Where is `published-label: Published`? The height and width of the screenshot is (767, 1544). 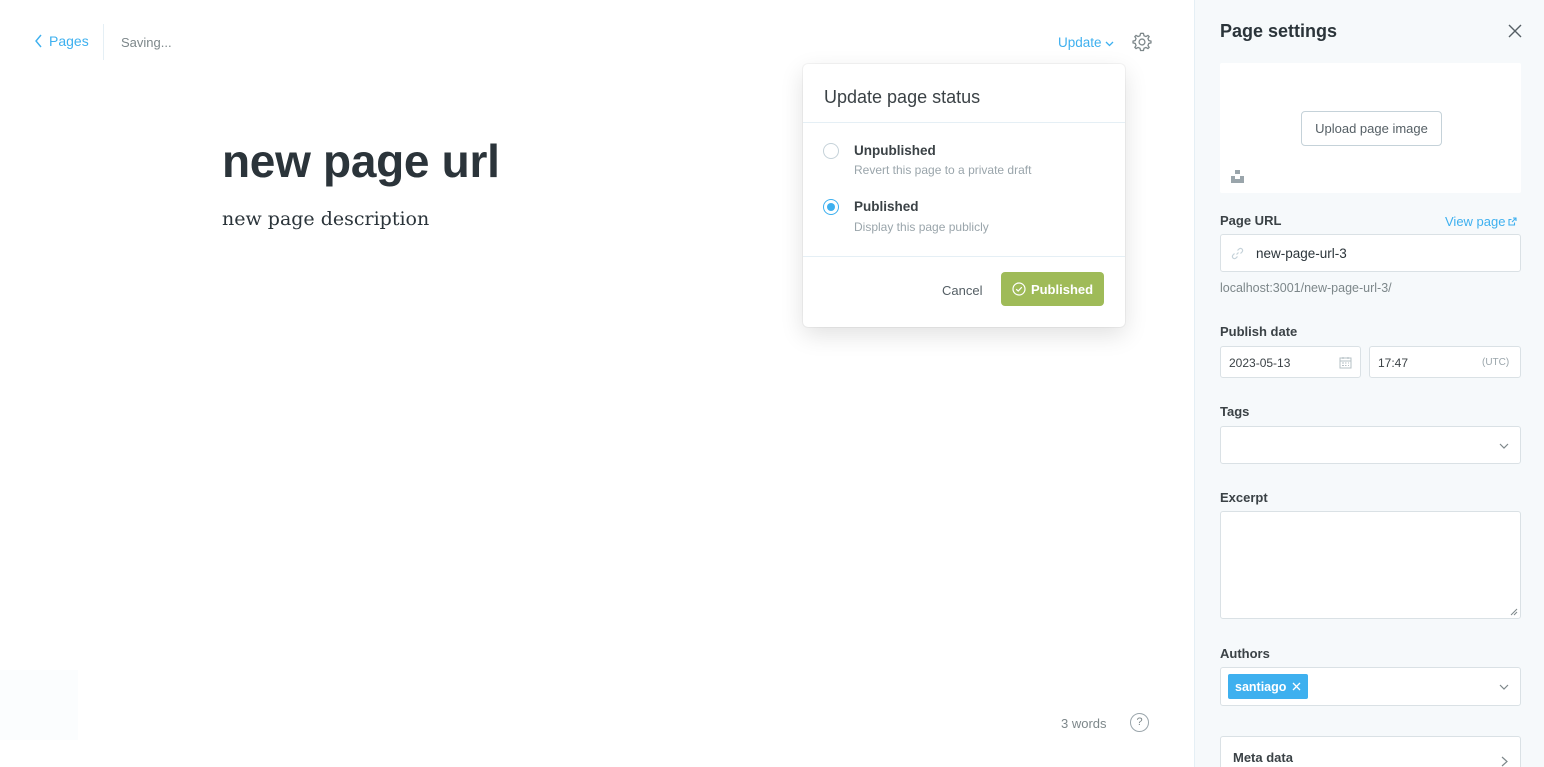 published-label: Published is located at coordinates (886, 206).